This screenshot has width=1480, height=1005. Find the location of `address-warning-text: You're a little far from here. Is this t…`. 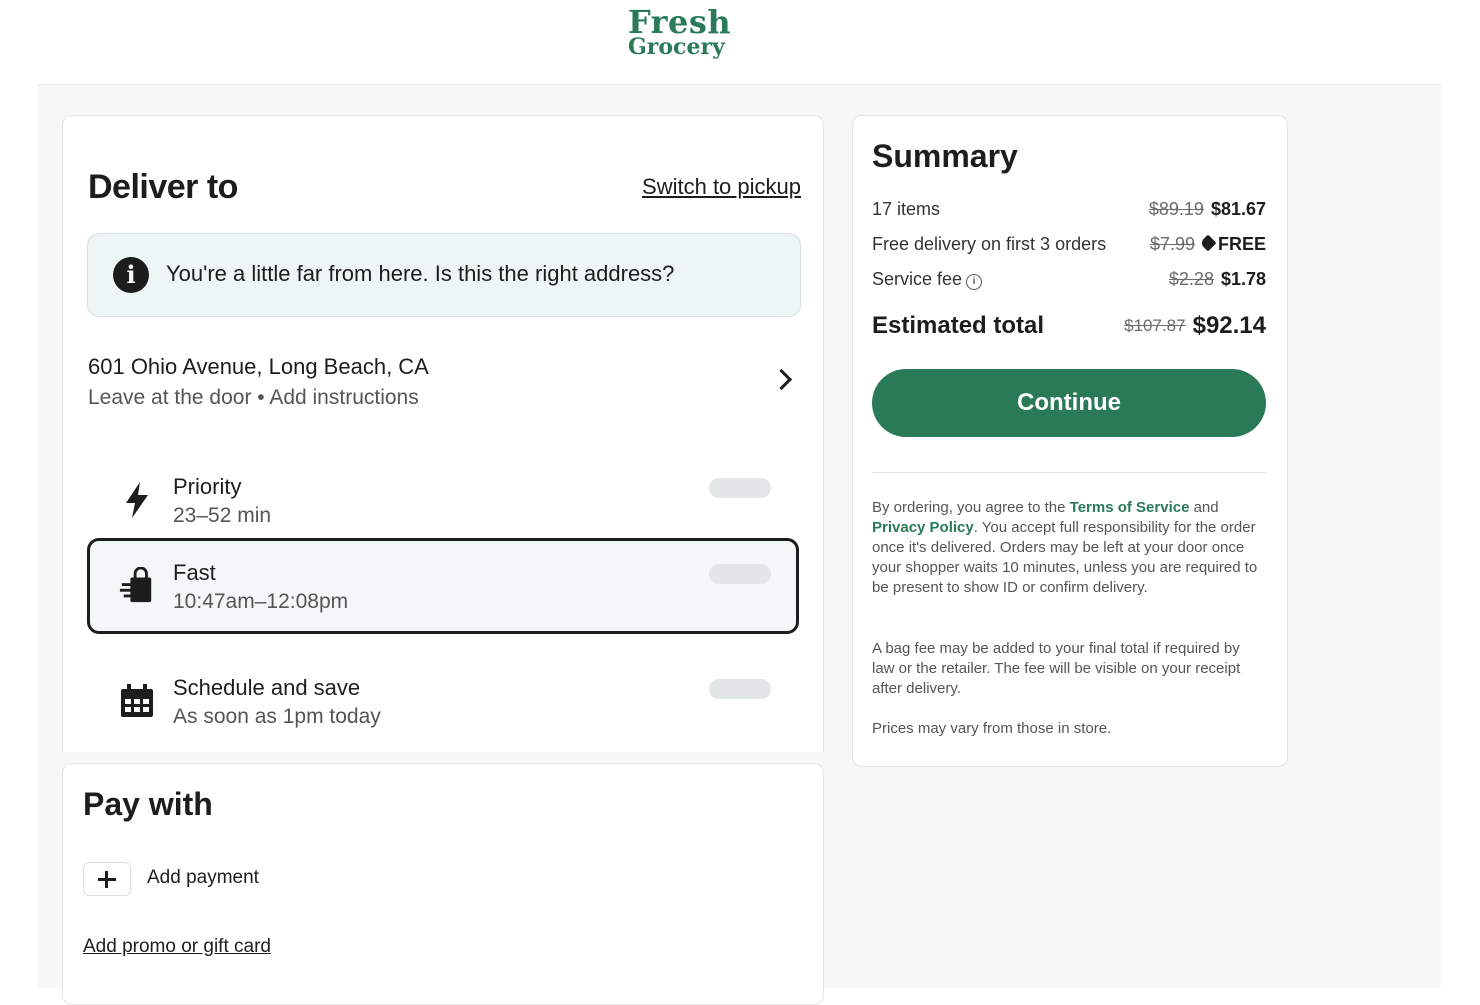

address-warning-text: You're a little far from here. Is this t… is located at coordinates (420, 273).